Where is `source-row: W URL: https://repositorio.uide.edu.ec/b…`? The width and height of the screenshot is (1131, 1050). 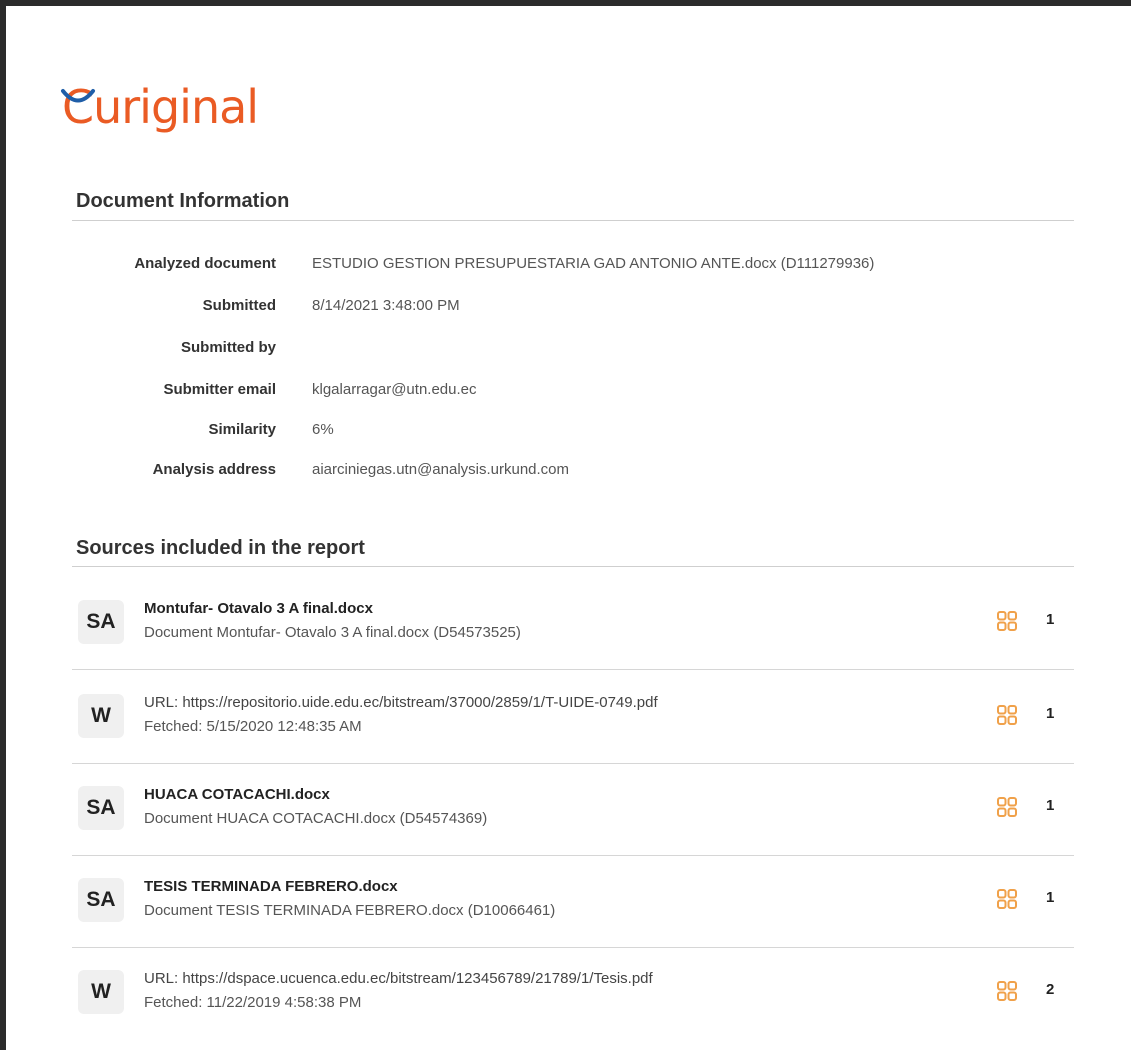 source-row: W URL: https://repositorio.uide.edu.ec/b… is located at coordinates (573, 718).